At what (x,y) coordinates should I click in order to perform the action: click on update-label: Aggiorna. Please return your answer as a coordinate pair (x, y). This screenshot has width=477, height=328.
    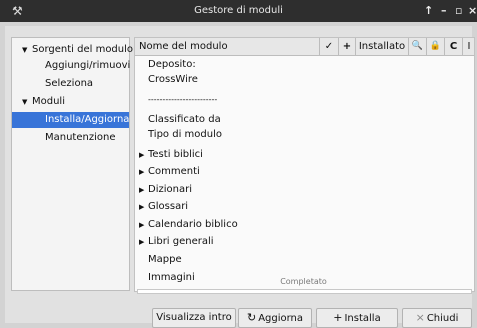
    Looking at the image, I should click on (281, 318).